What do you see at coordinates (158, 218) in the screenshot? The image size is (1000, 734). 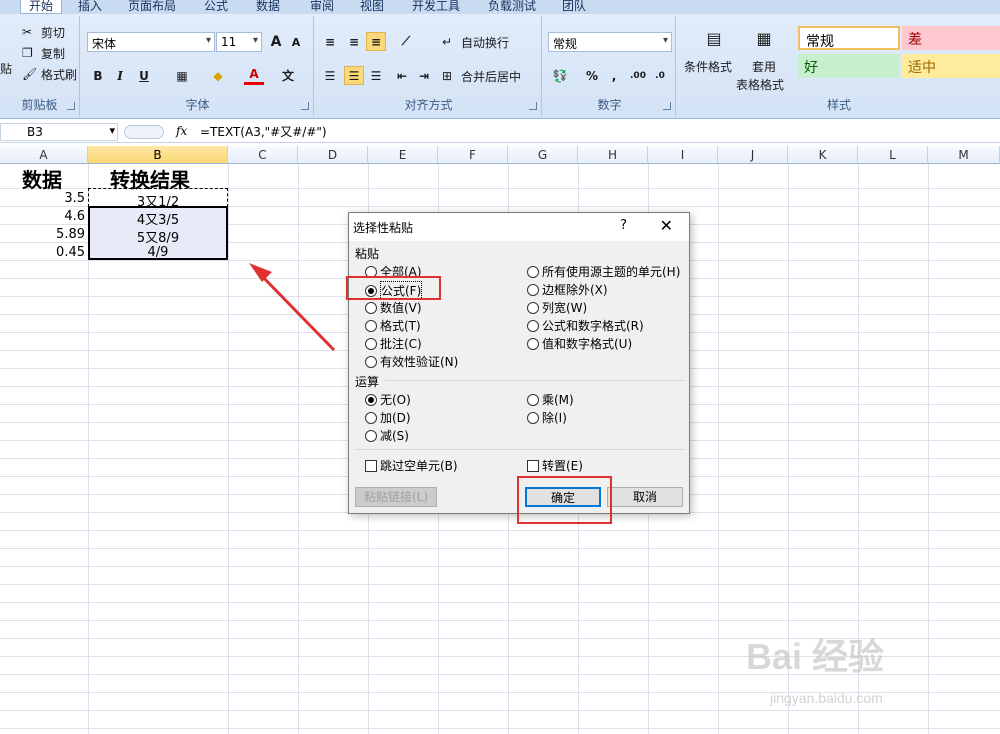 I see `result-cell-b4: 4又3/5` at bounding box center [158, 218].